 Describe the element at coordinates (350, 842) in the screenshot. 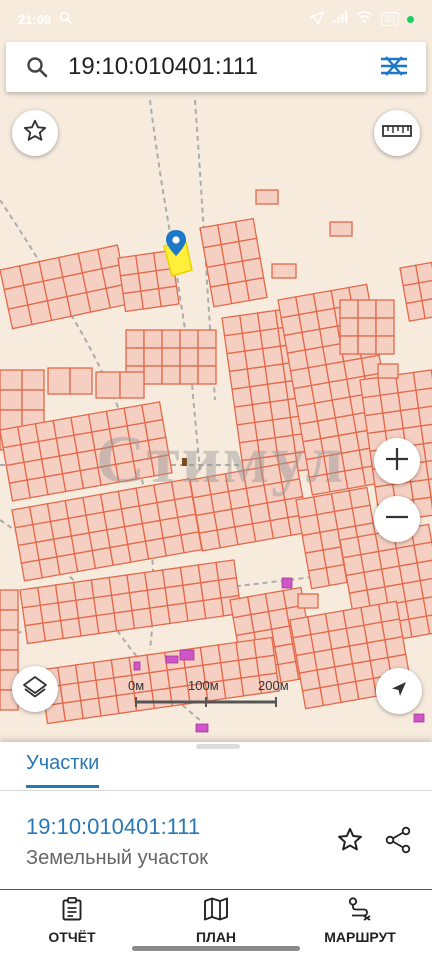

I see `add-favorite-button` at that location.